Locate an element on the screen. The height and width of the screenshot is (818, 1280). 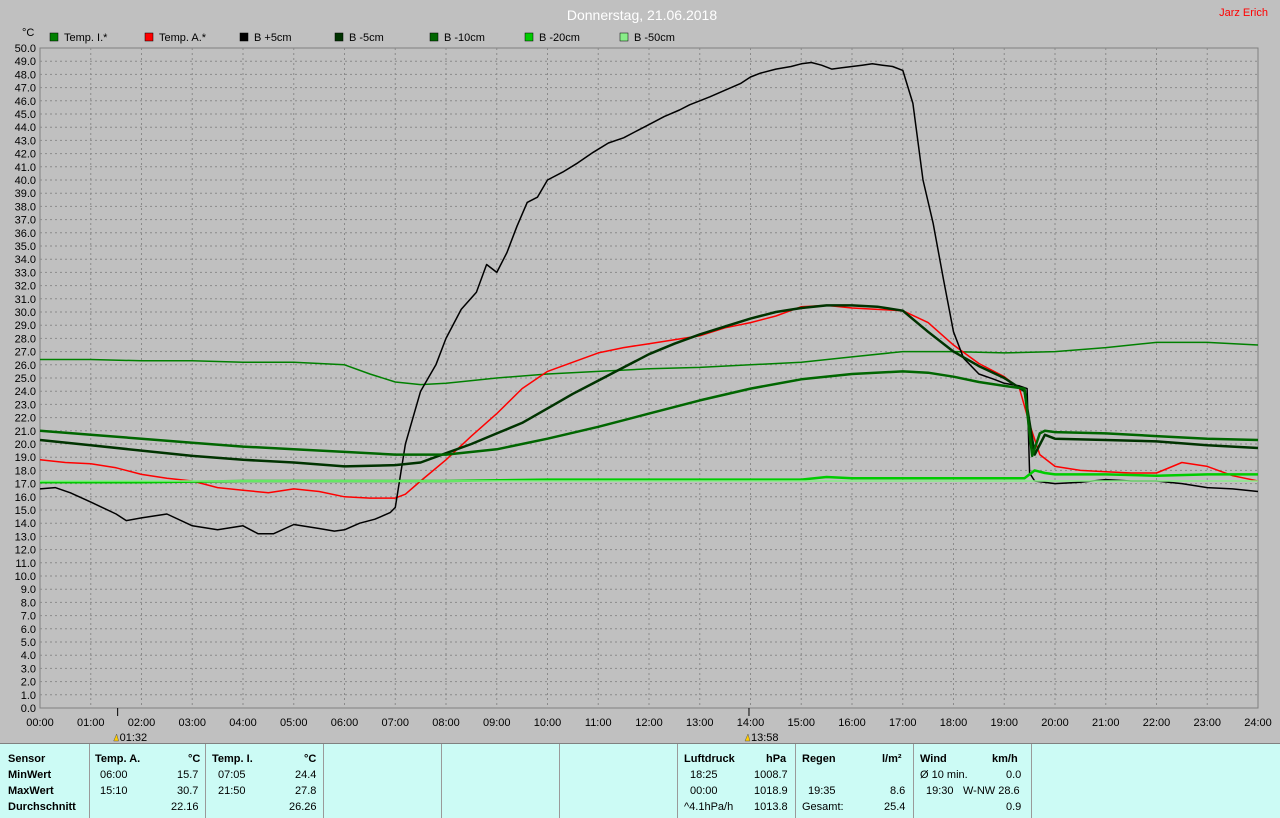
y-axis-unit: °C is located at coordinates (28, 33).